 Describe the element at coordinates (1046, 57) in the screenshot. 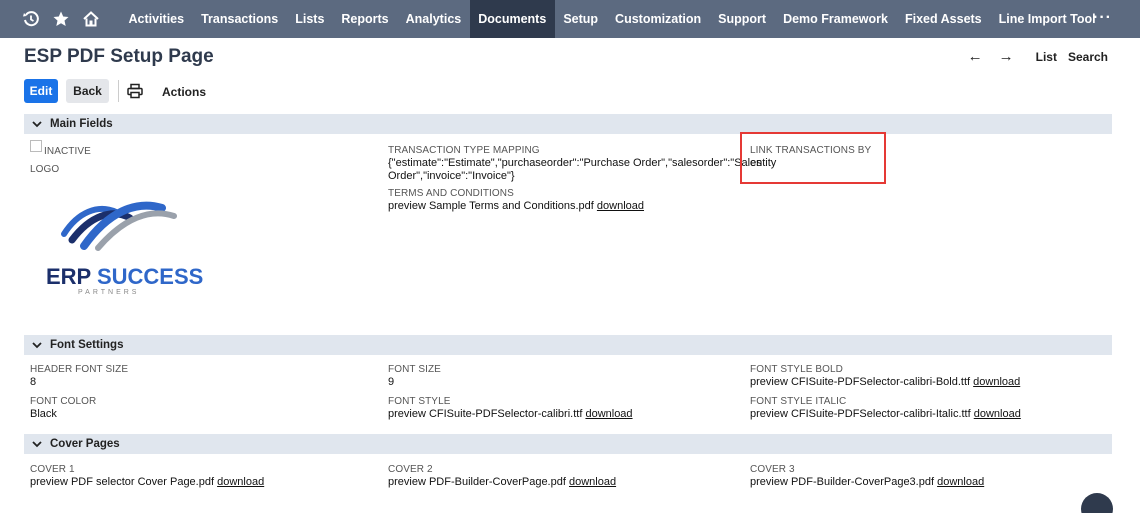

I see `list-link: List` at that location.